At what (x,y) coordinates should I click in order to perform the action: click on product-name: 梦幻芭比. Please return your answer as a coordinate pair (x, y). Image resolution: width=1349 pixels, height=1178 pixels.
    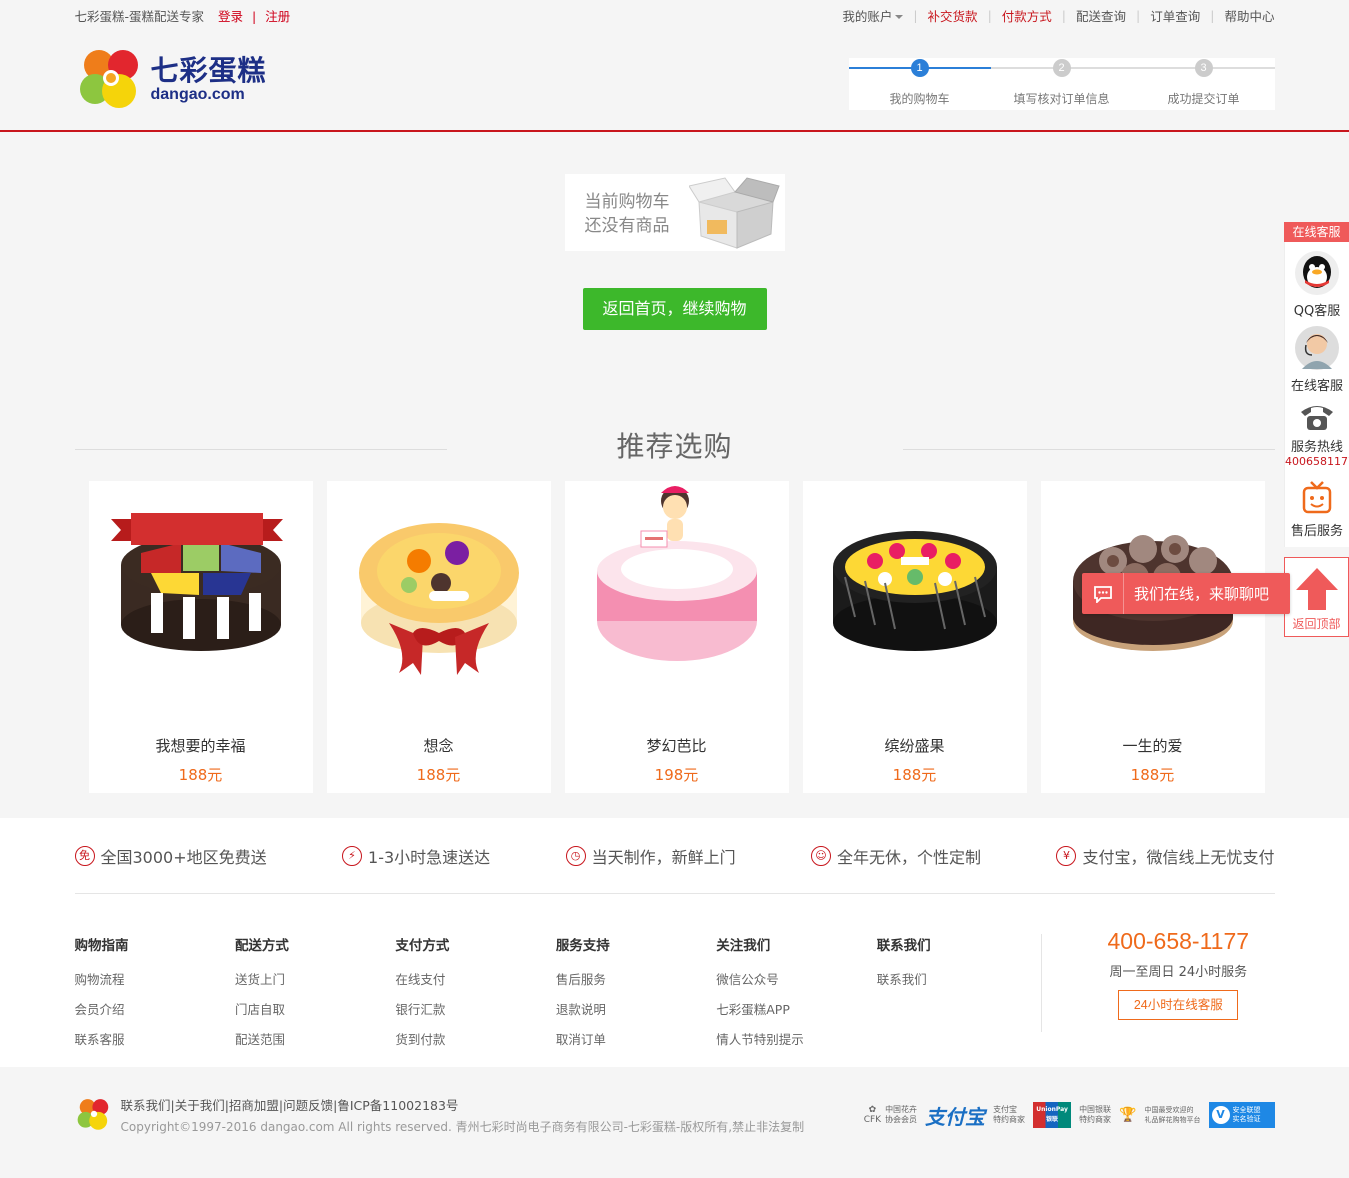
    Looking at the image, I should click on (677, 745).